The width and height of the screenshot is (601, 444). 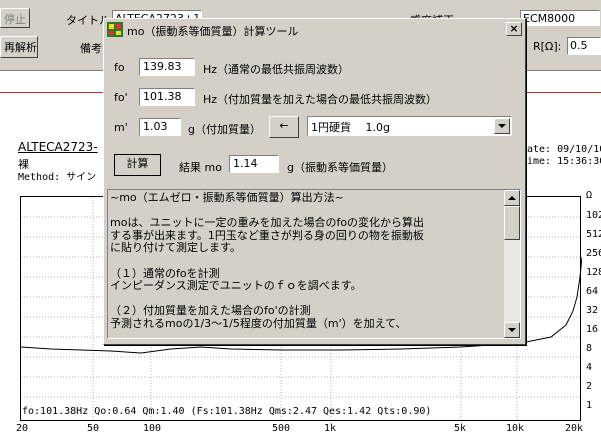 What do you see at coordinates (593, 215) in the screenshot?
I see `y-tick: 102` at bounding box center [593, 215].